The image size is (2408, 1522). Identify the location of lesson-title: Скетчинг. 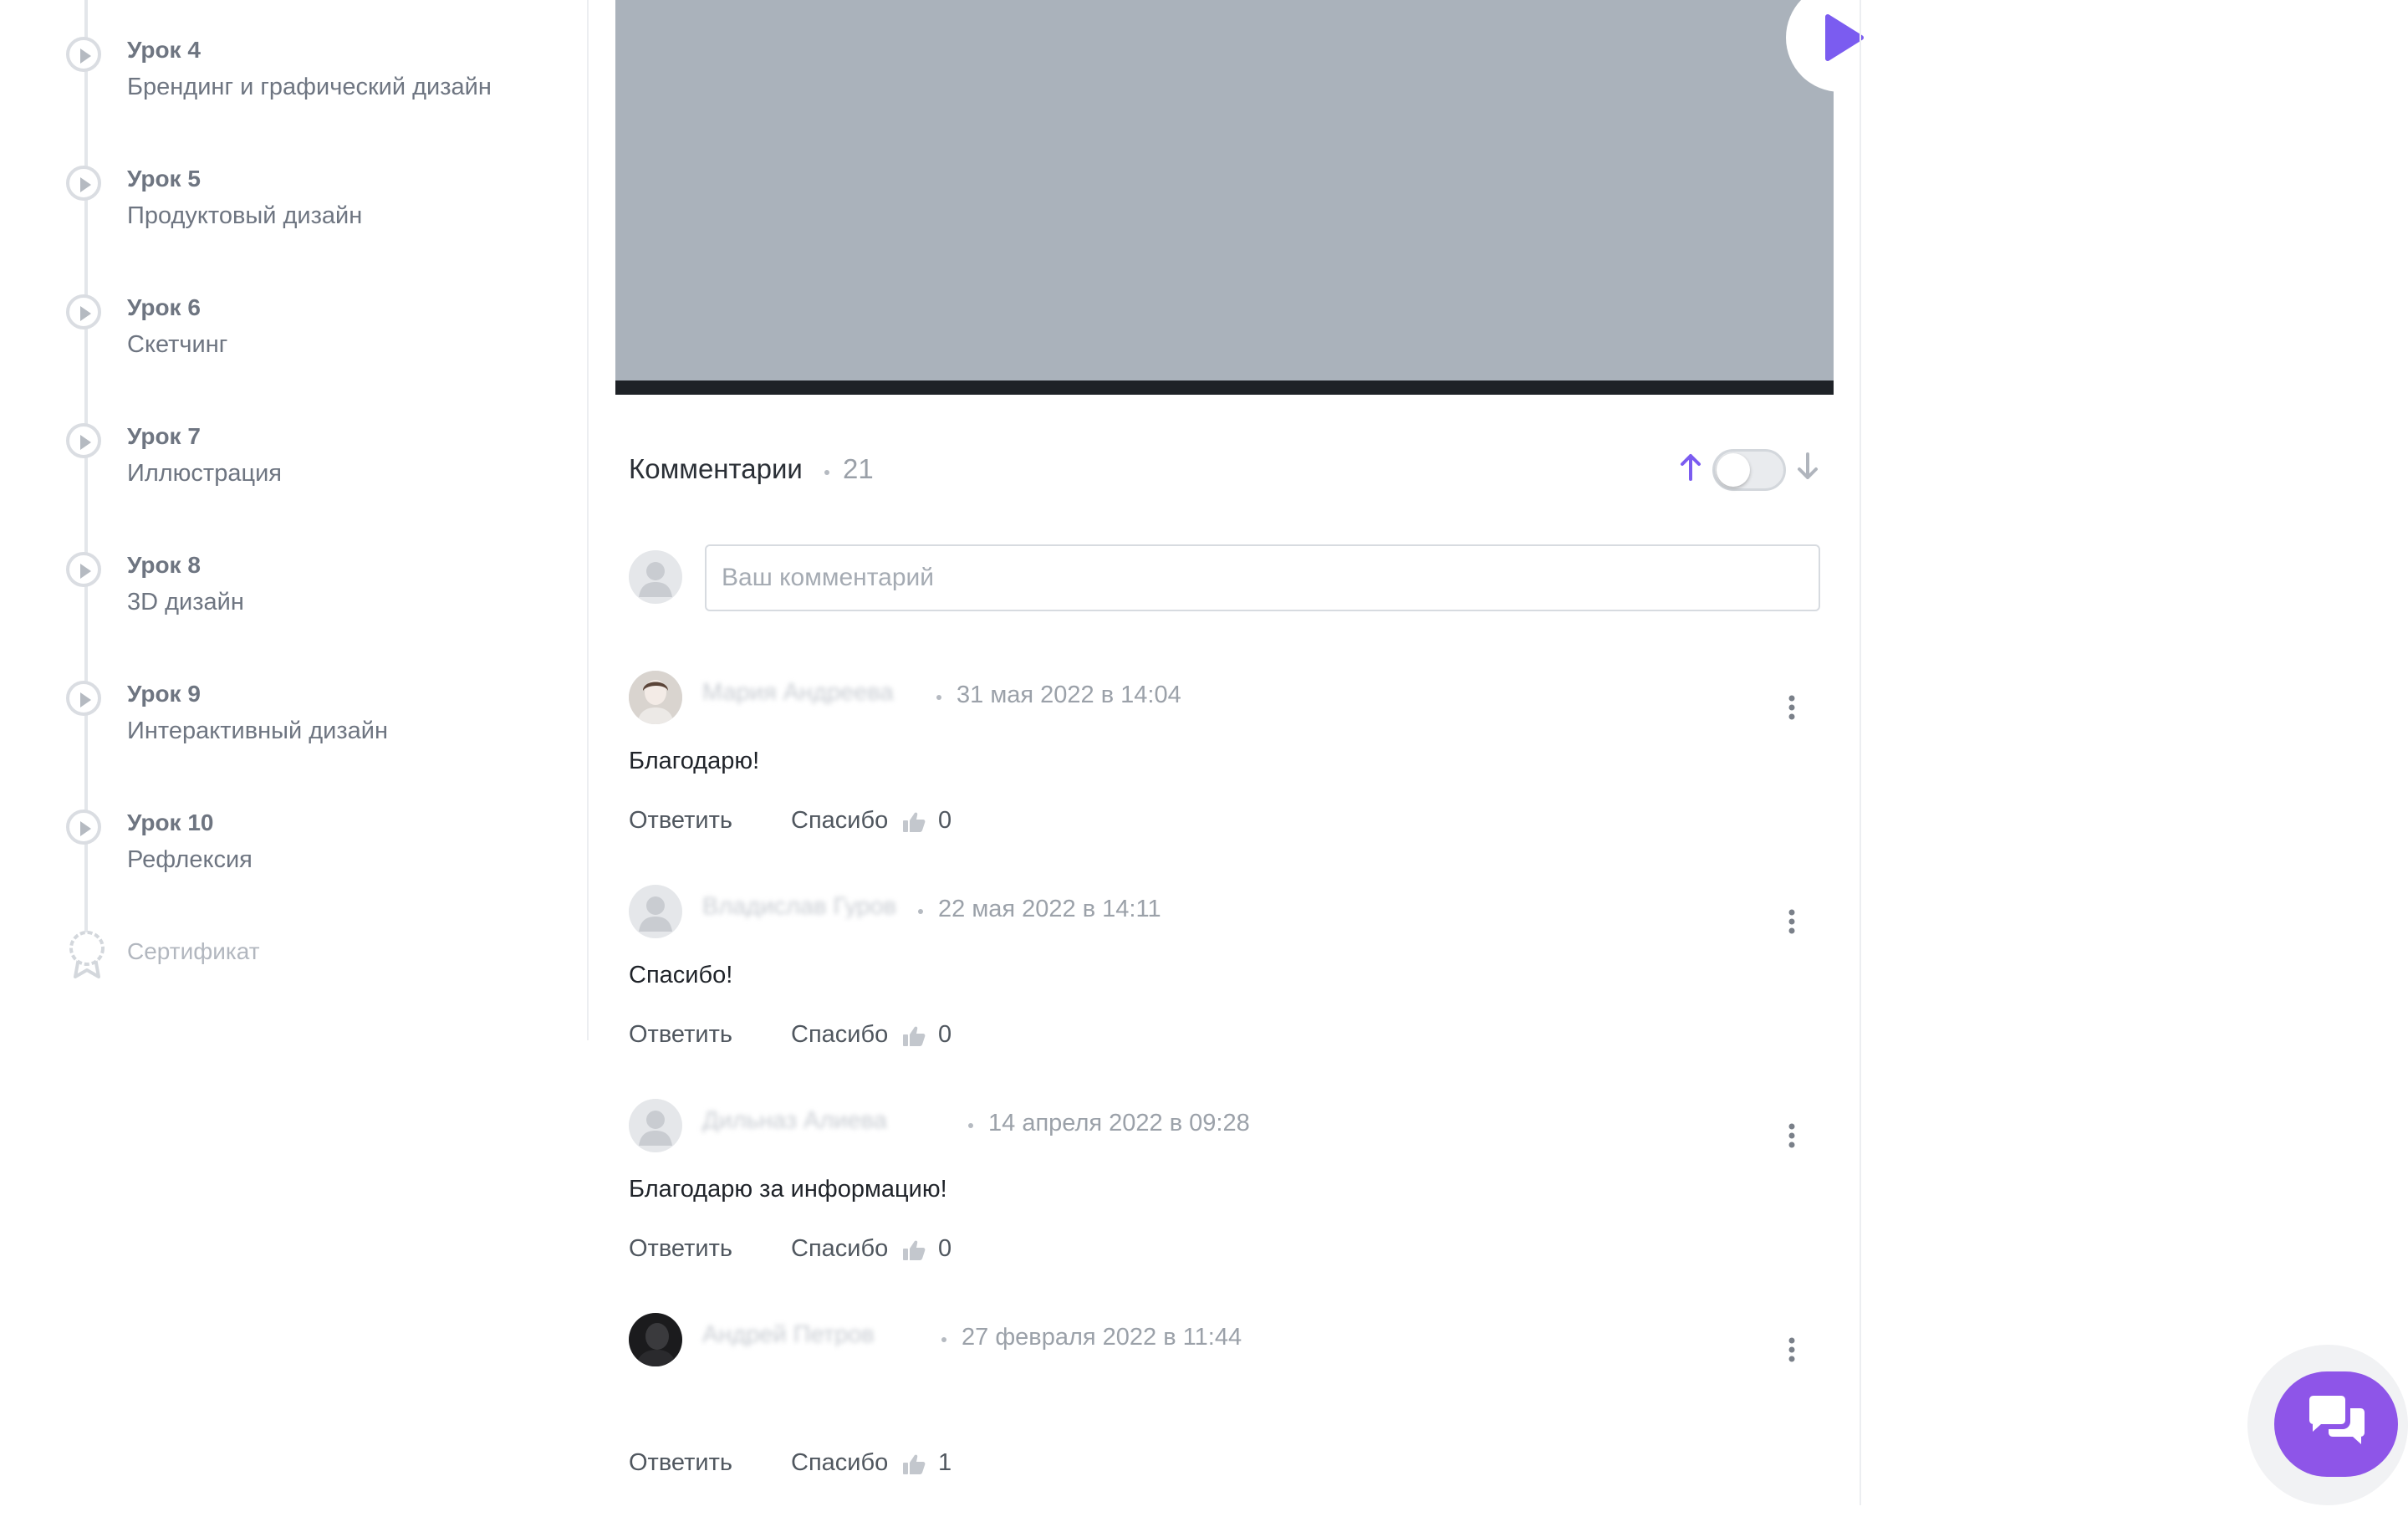
(178, 344).